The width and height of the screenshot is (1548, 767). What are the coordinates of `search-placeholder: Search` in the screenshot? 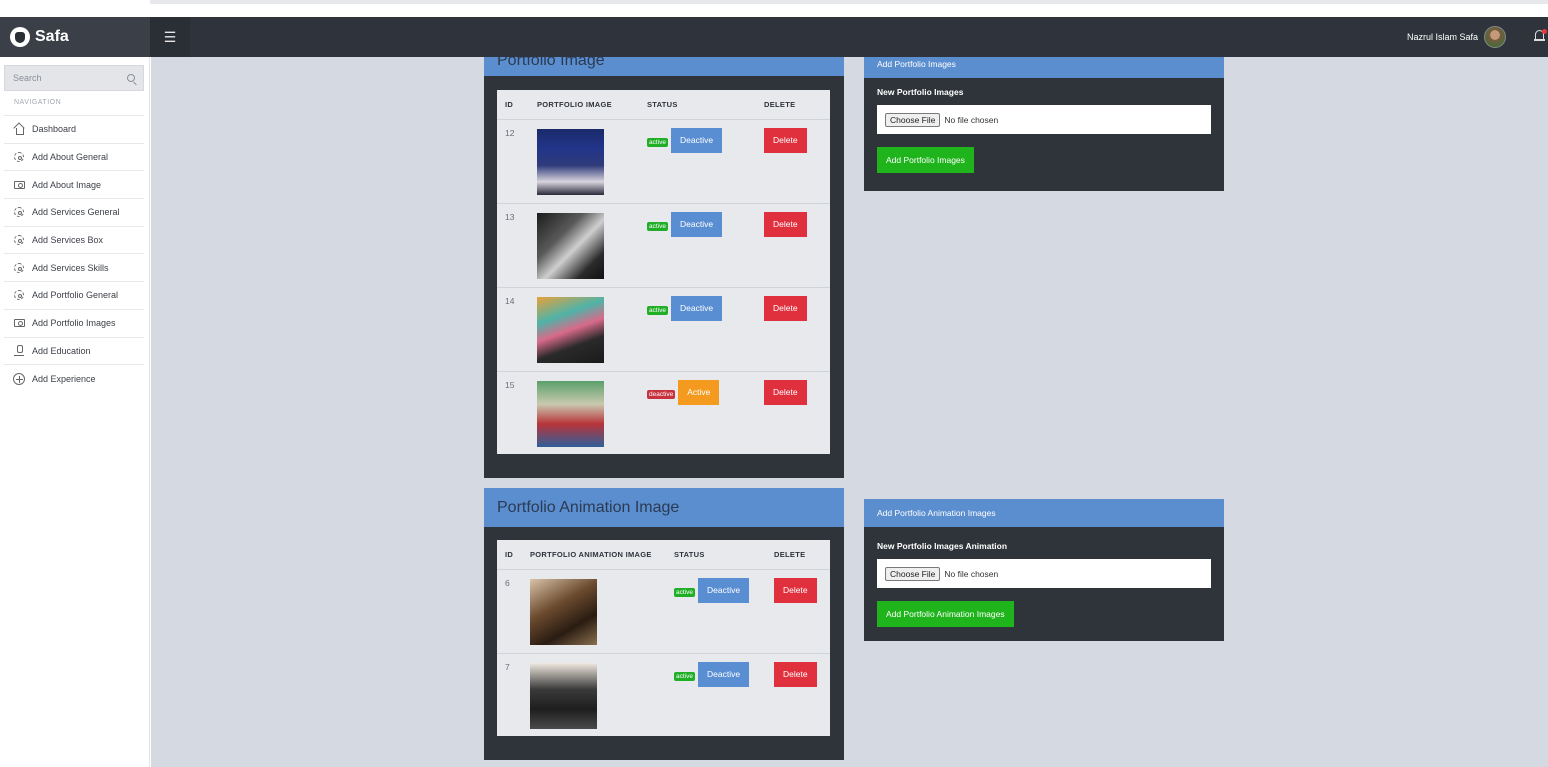 It's located at (27, 78).